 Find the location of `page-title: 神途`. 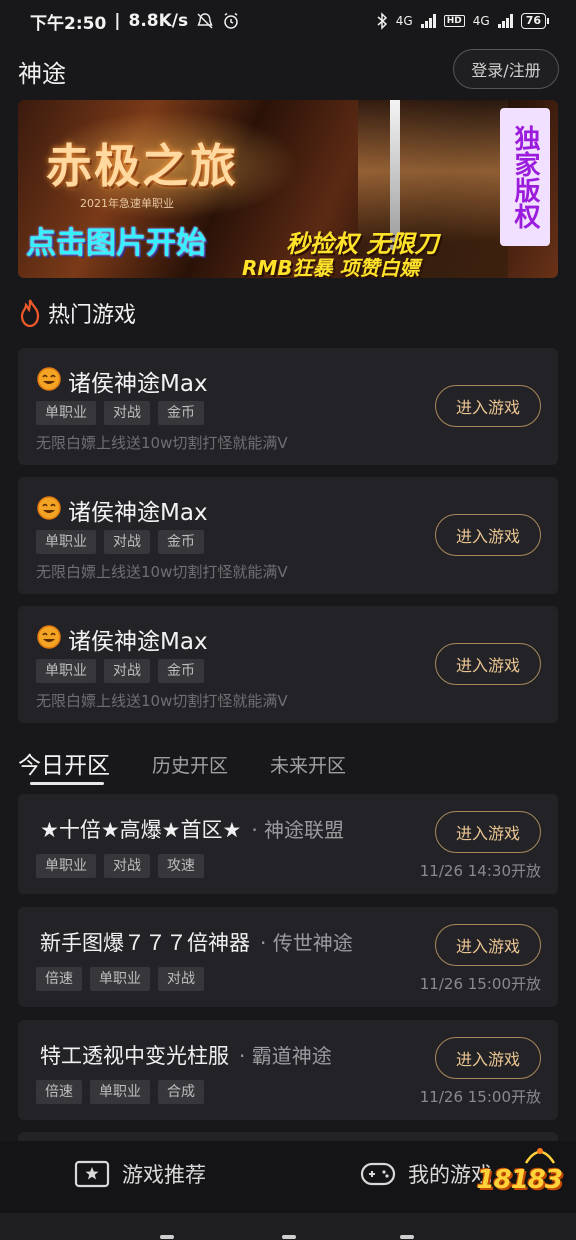

page-title: 神途 is located at coordinates (42, 74).